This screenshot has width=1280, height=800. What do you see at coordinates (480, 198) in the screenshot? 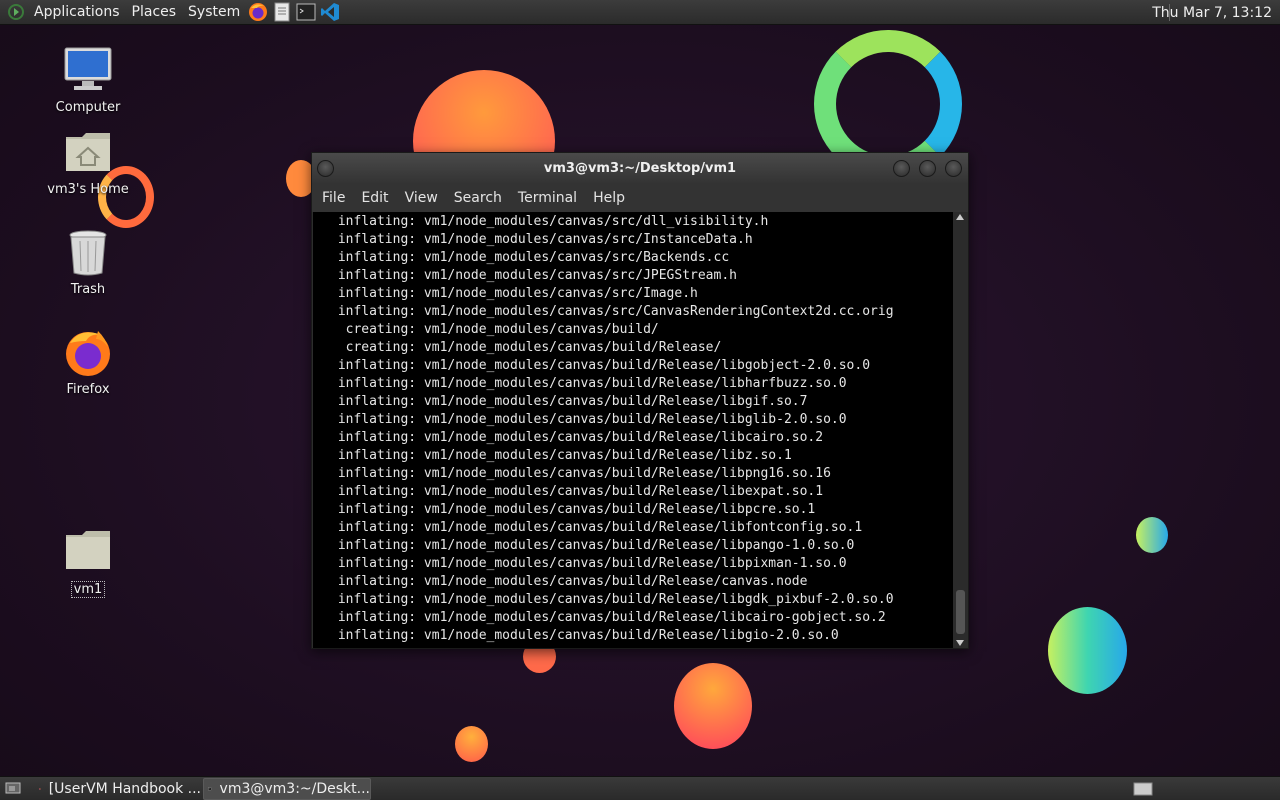
I see `menu-search: Search` at bounding box center [480, 198].